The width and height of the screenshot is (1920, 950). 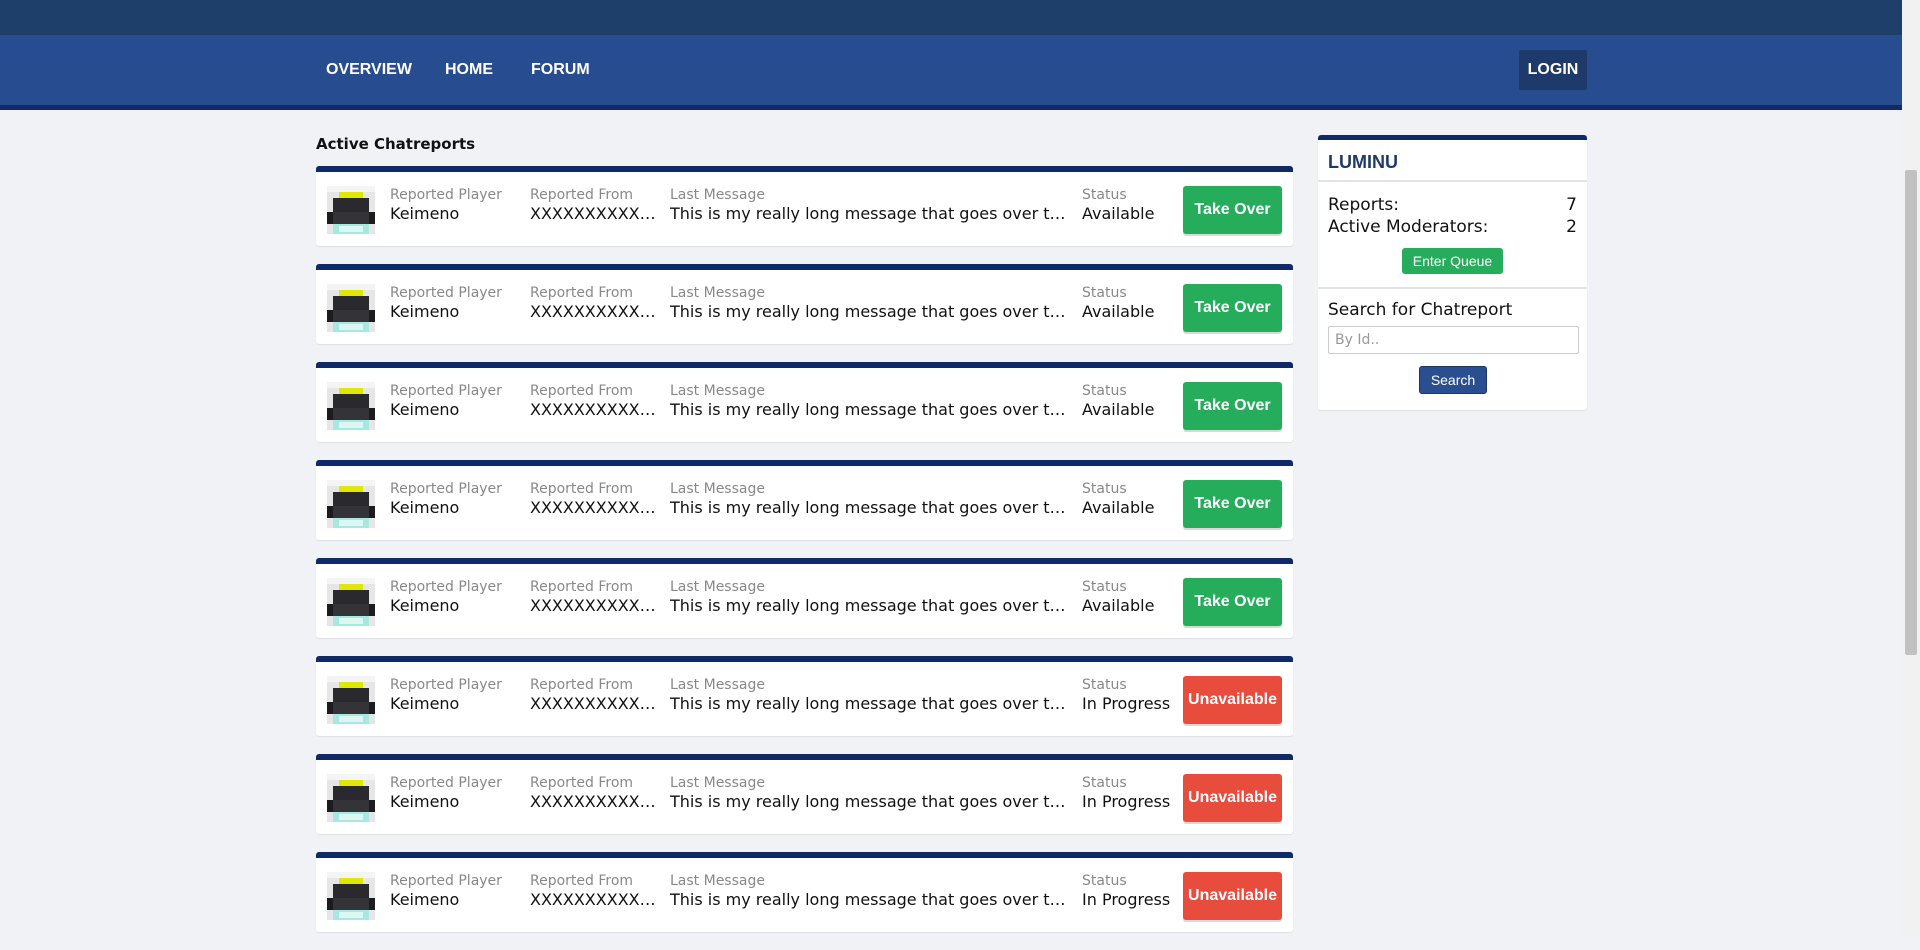 I want to click on nav-overview: OVERVIEW, so click(x=369, y=70).